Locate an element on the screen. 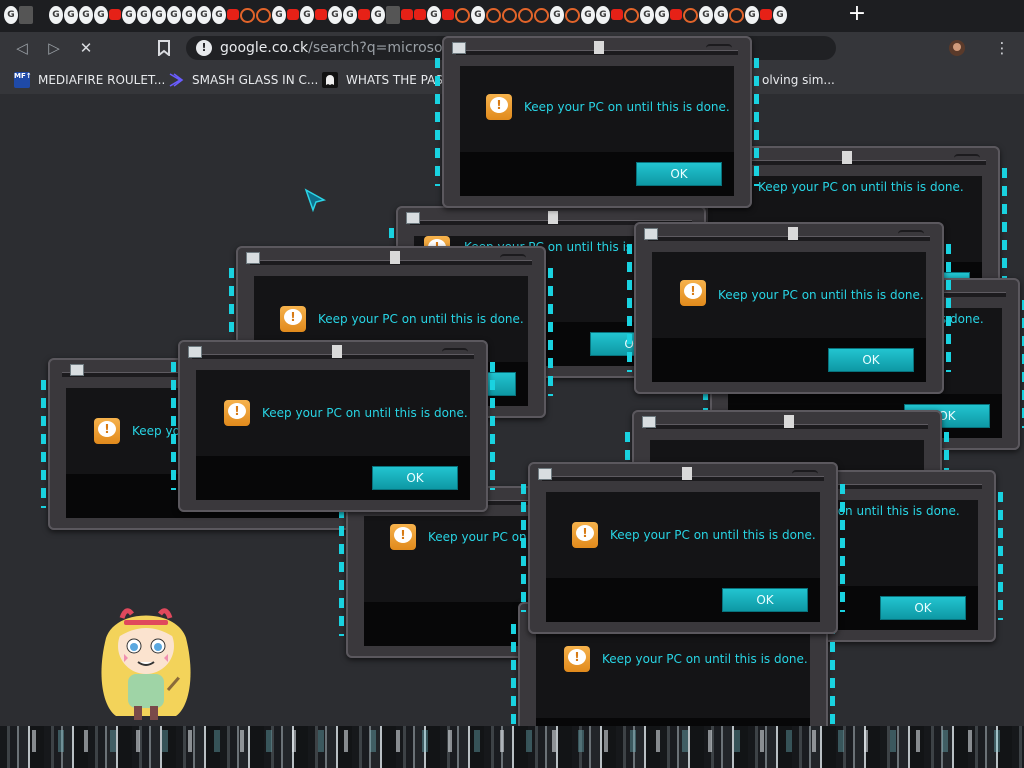  forward-icon: ▷ is located at coordinates (54, 48).